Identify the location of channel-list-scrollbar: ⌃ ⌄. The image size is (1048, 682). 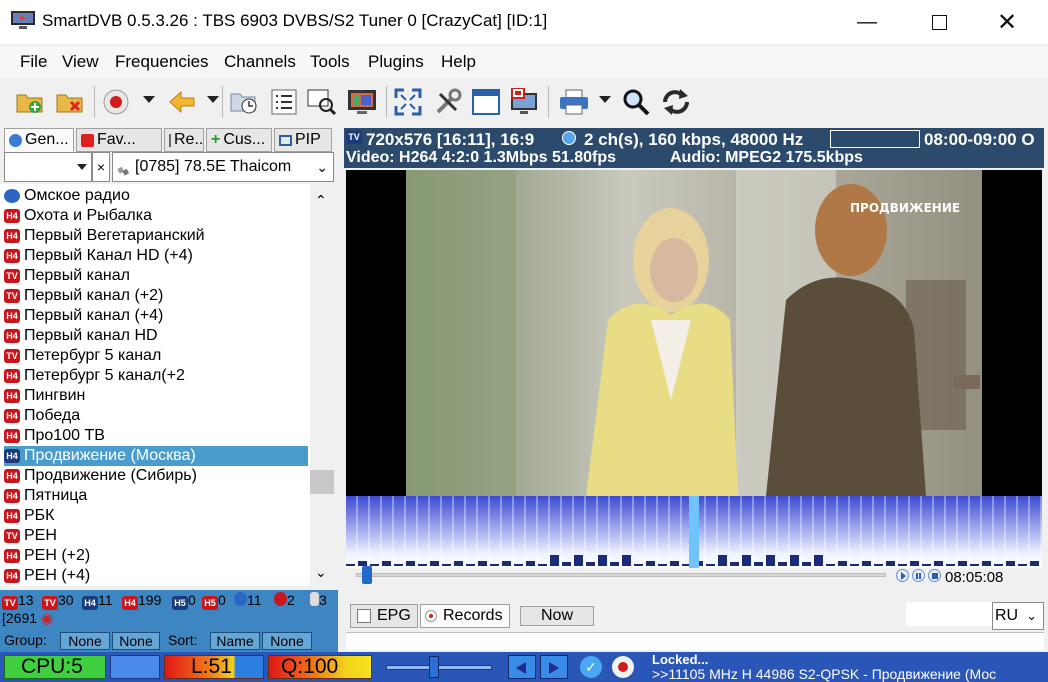
(322, 385).